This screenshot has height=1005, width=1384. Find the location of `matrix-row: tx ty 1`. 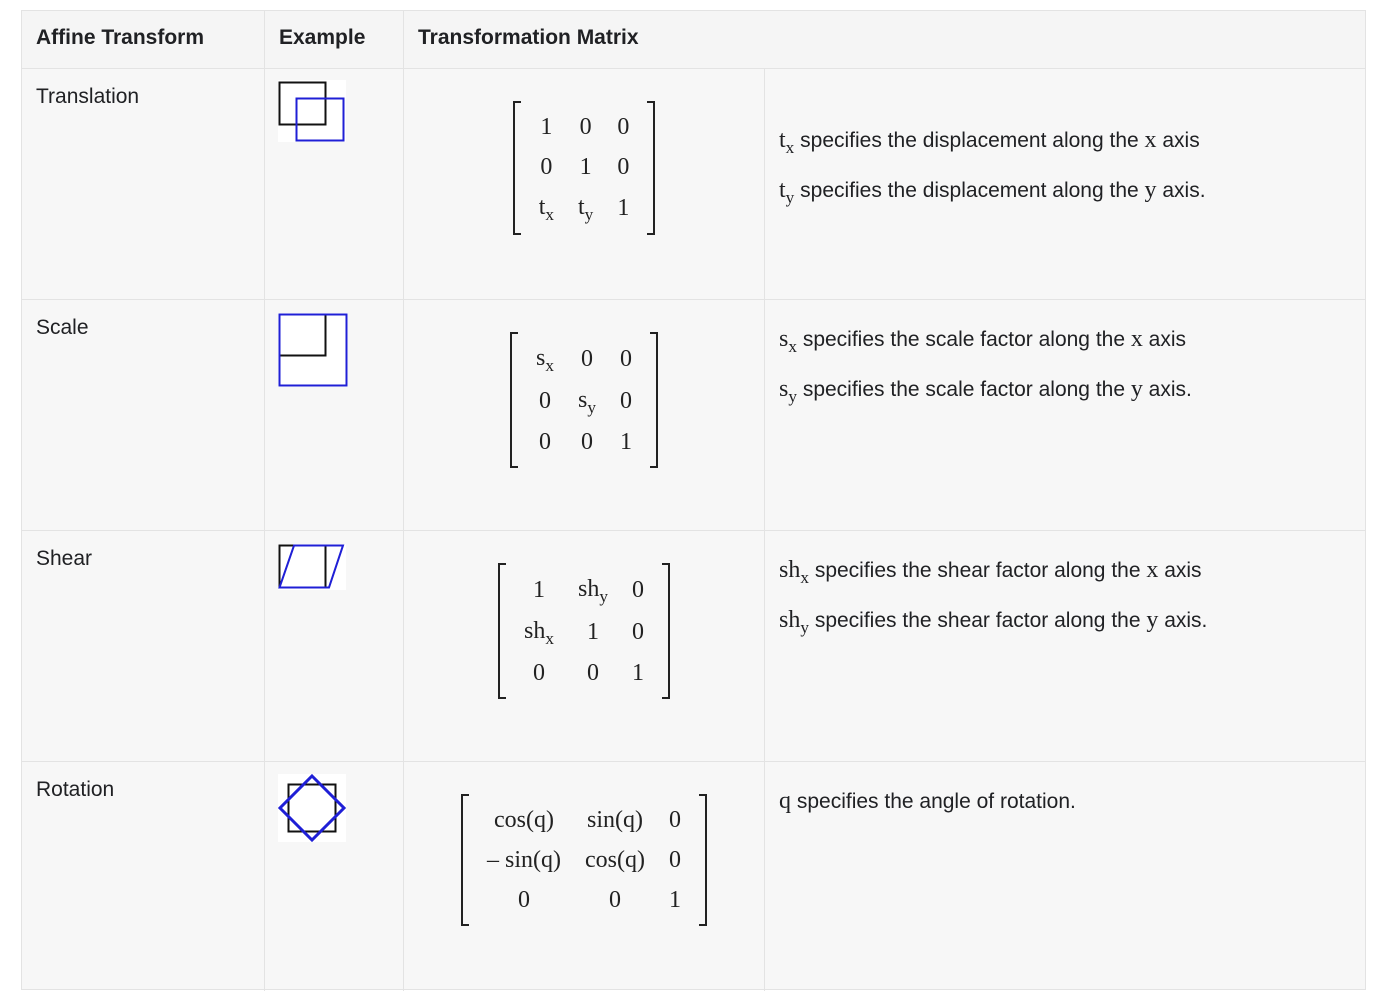

matrix-row: tx ty 1 is located at coordinates (584, 208).